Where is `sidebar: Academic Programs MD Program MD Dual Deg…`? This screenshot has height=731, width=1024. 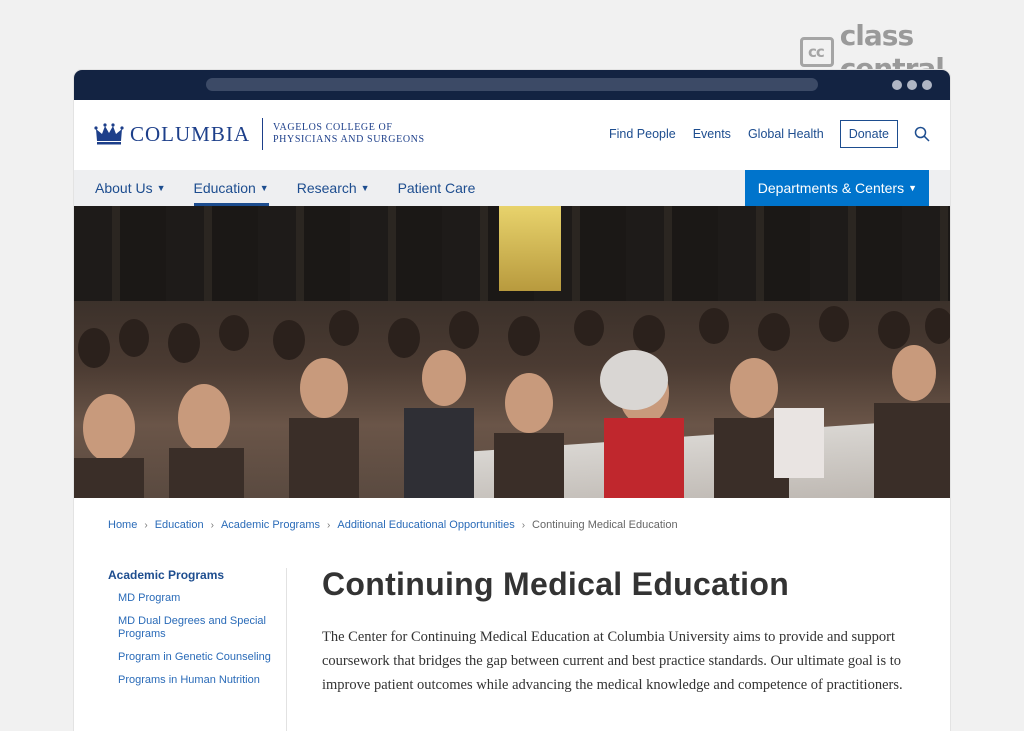 sidebar: Academic Programs MD Program MD Dual Deg… is located at coordinates (197, 649).